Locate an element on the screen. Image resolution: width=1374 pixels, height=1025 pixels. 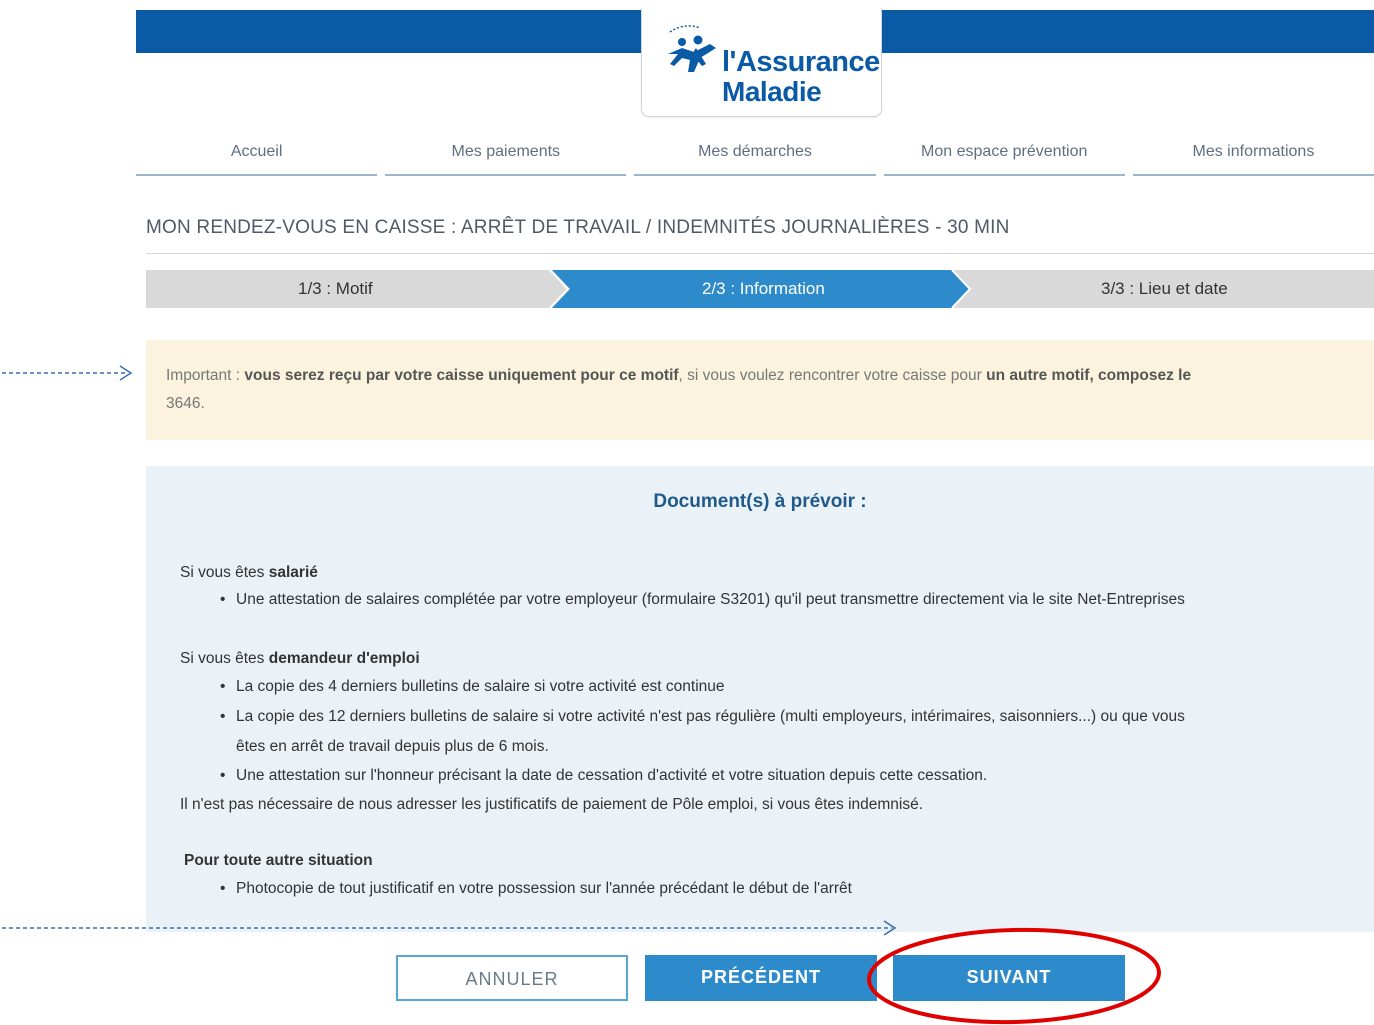
step-1-label: 1/3 : Motif is located at coordinates (335, 288).